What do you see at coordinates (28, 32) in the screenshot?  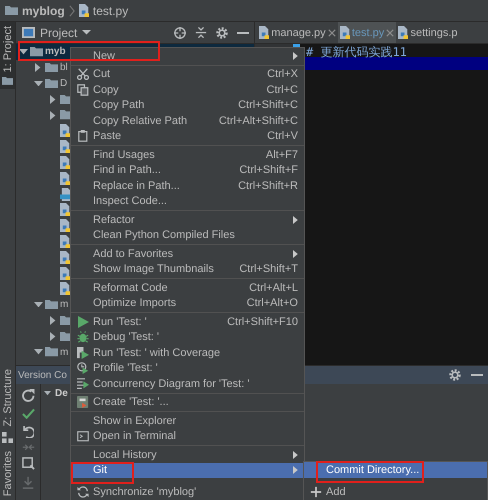 I see `panel-icon` at bounding box center [28, 32].